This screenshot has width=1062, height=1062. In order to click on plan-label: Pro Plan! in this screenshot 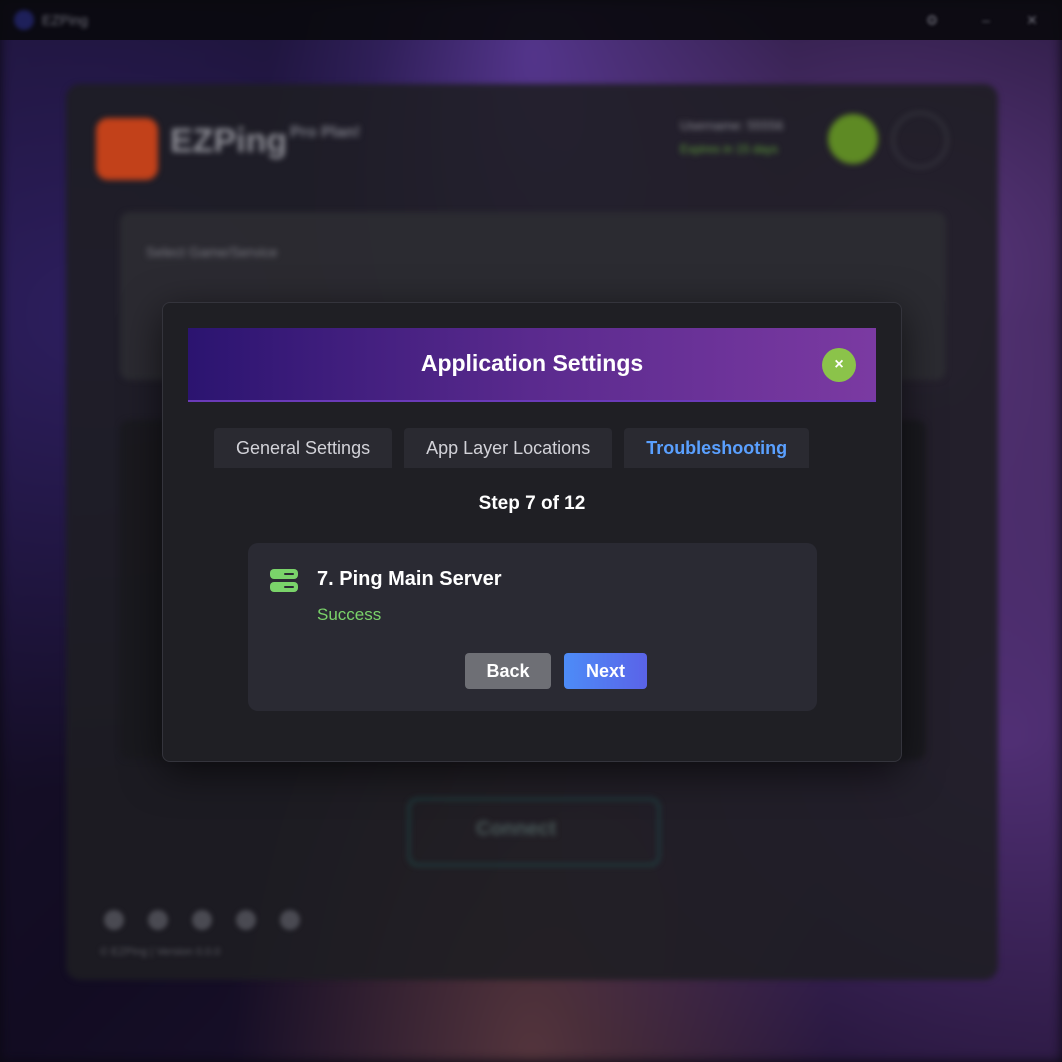, I will do `click(325, 132)`.